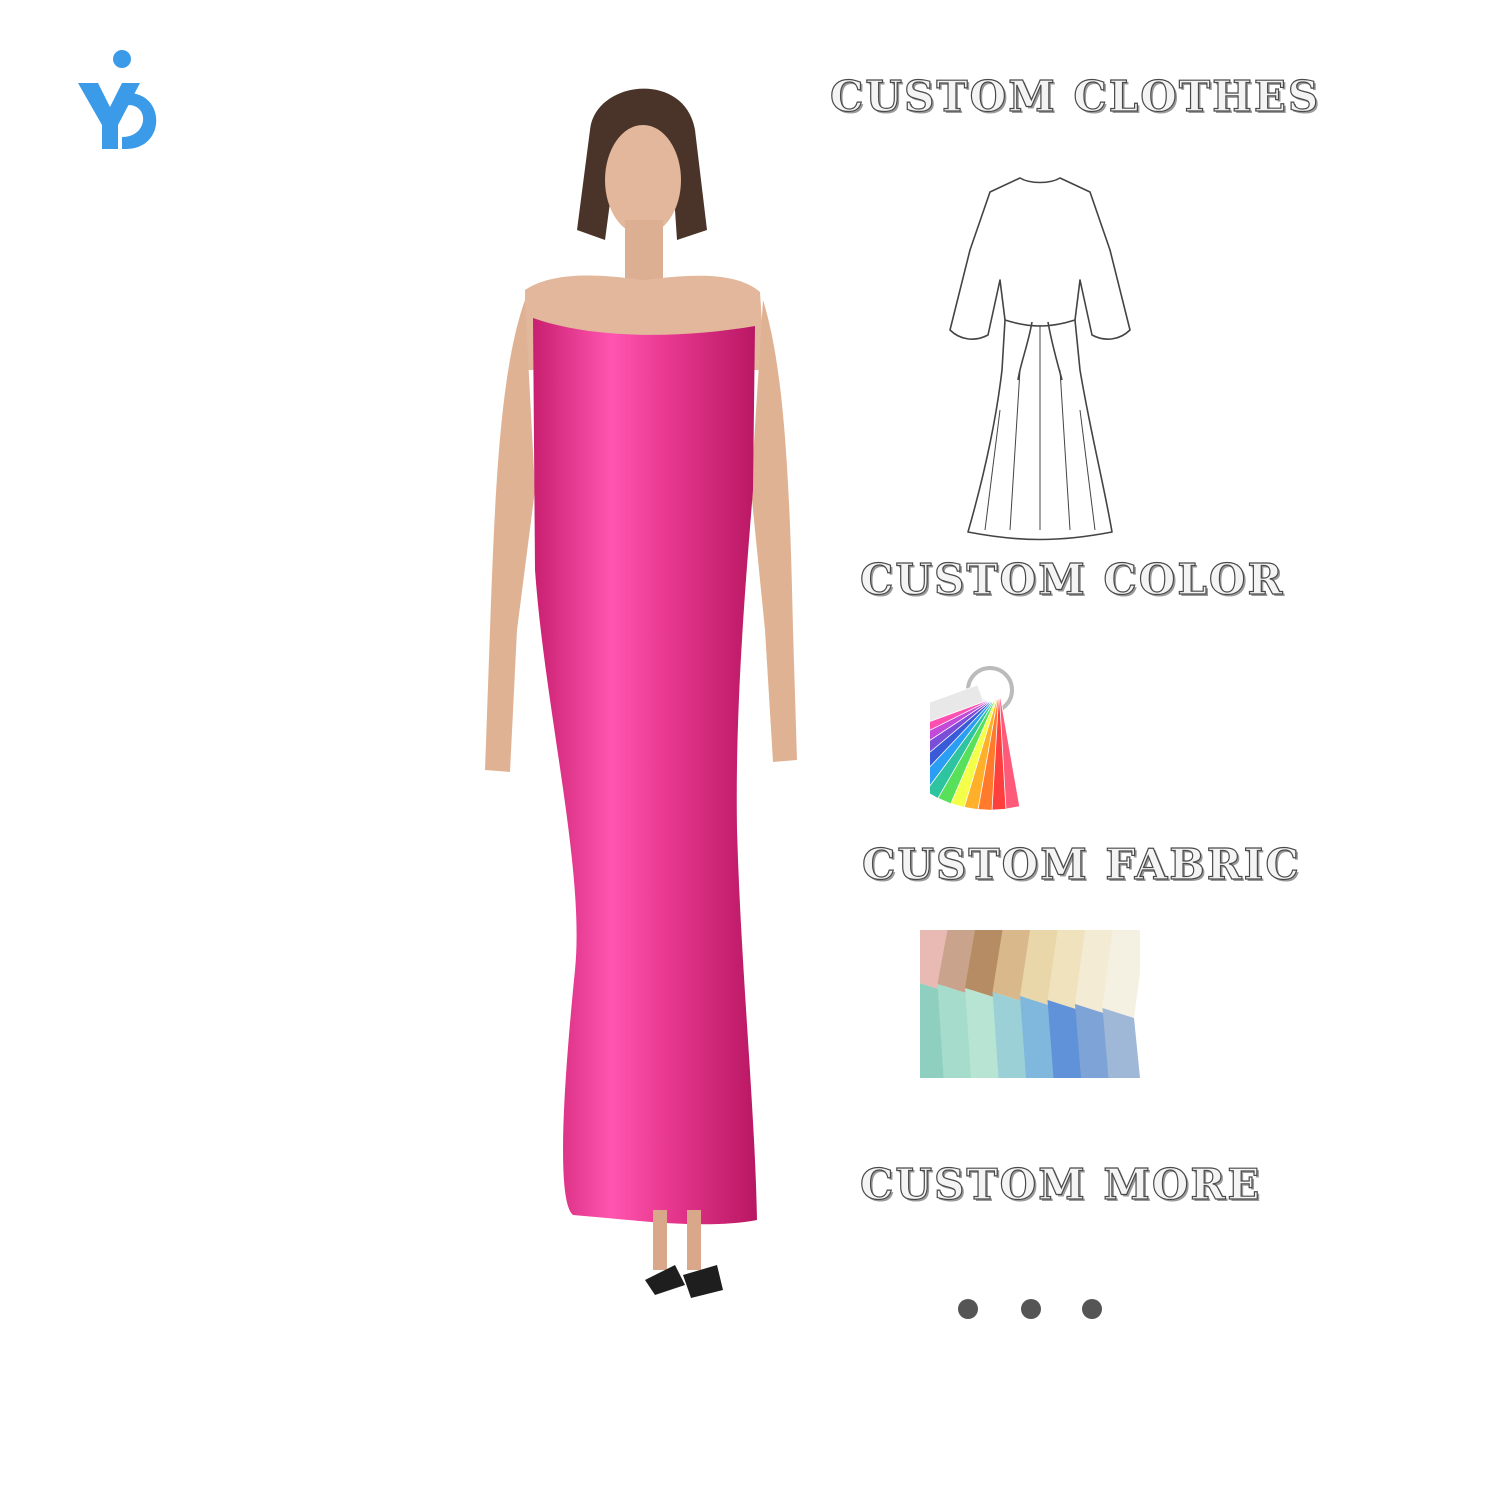 The height and width of the screenshot is (1500, 1500). Describe the element at coordinates (1060, 1184) in the screenshot. I see `heading-custom-more: CUSTOM MORE` at that location.